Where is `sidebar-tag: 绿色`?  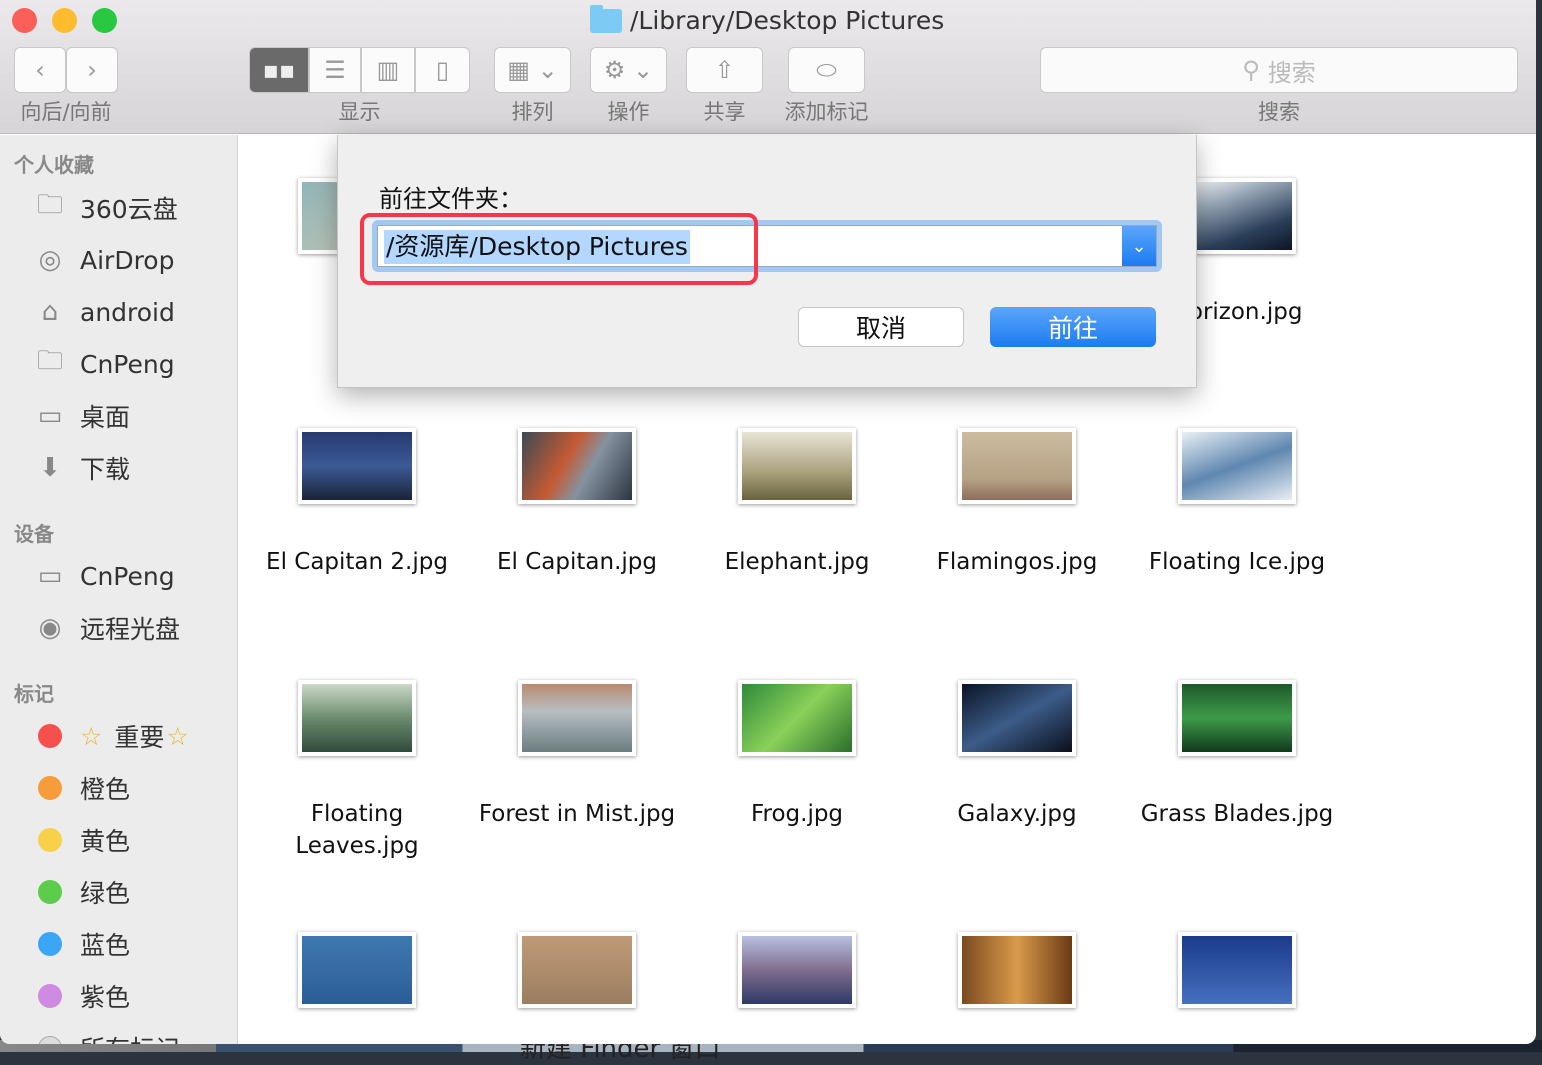
sidebar-tag: 绿色 is located at coordinates (81, 892).